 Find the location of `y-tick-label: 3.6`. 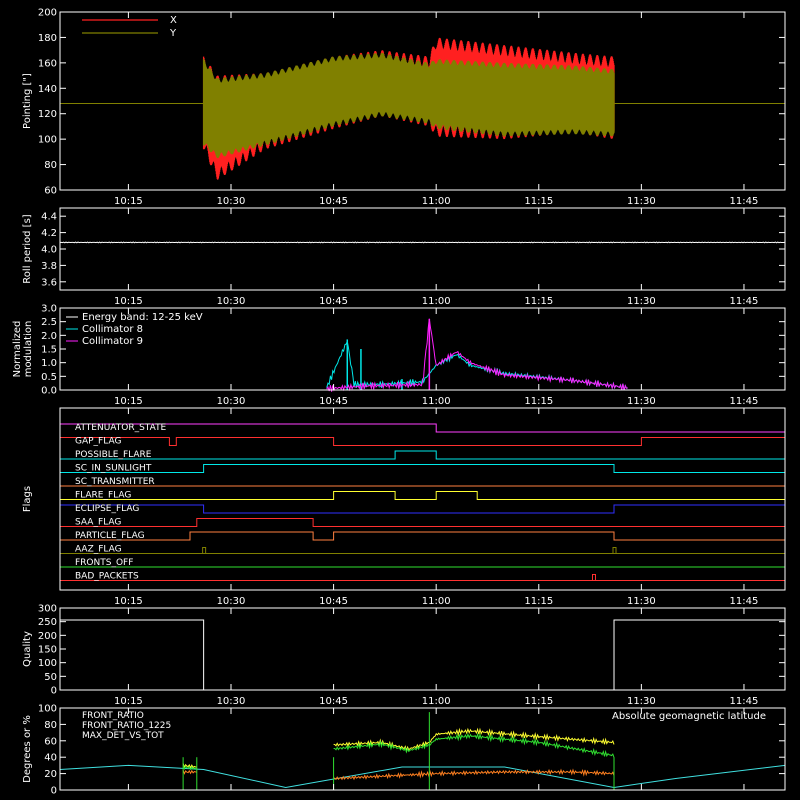

y-tick-label: 3.6 is located at coordinates (49, 282).